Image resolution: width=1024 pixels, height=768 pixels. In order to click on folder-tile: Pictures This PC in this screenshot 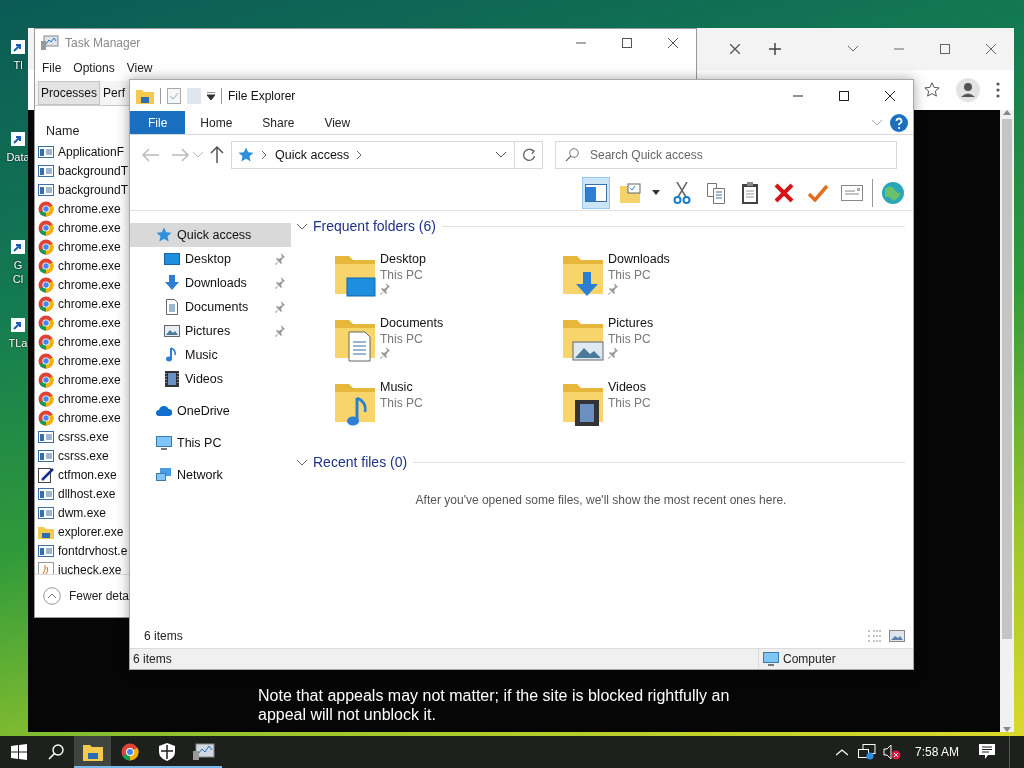, I will do `click(675, 346)`.